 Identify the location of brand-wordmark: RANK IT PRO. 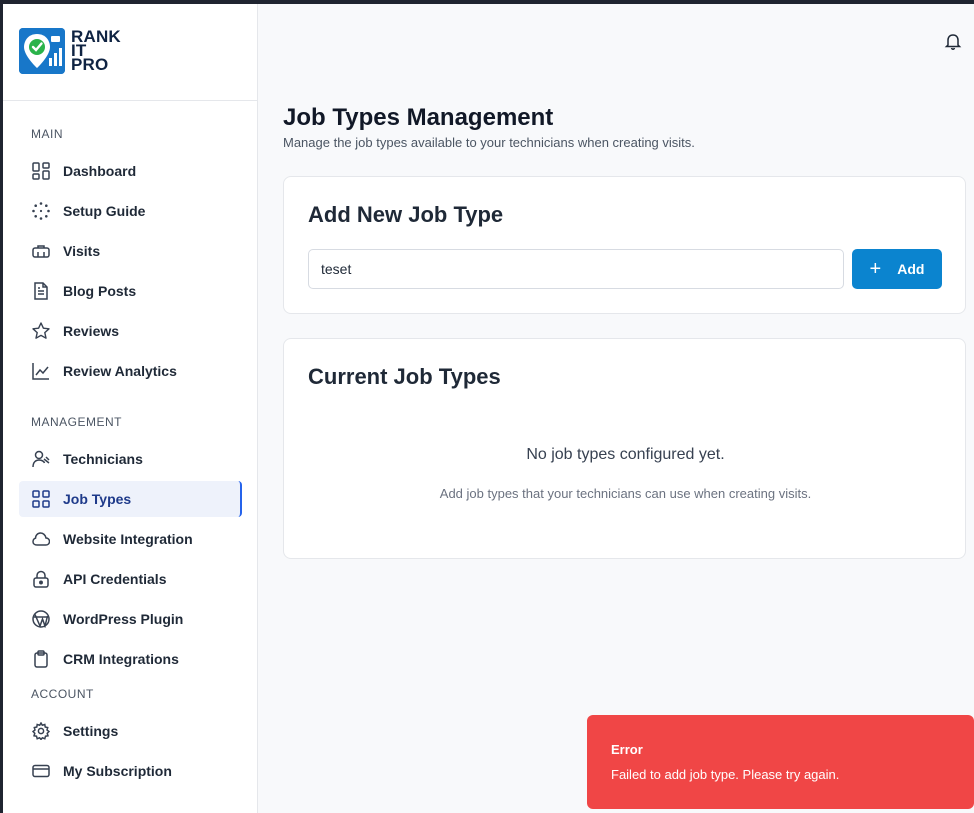
(96, 51).